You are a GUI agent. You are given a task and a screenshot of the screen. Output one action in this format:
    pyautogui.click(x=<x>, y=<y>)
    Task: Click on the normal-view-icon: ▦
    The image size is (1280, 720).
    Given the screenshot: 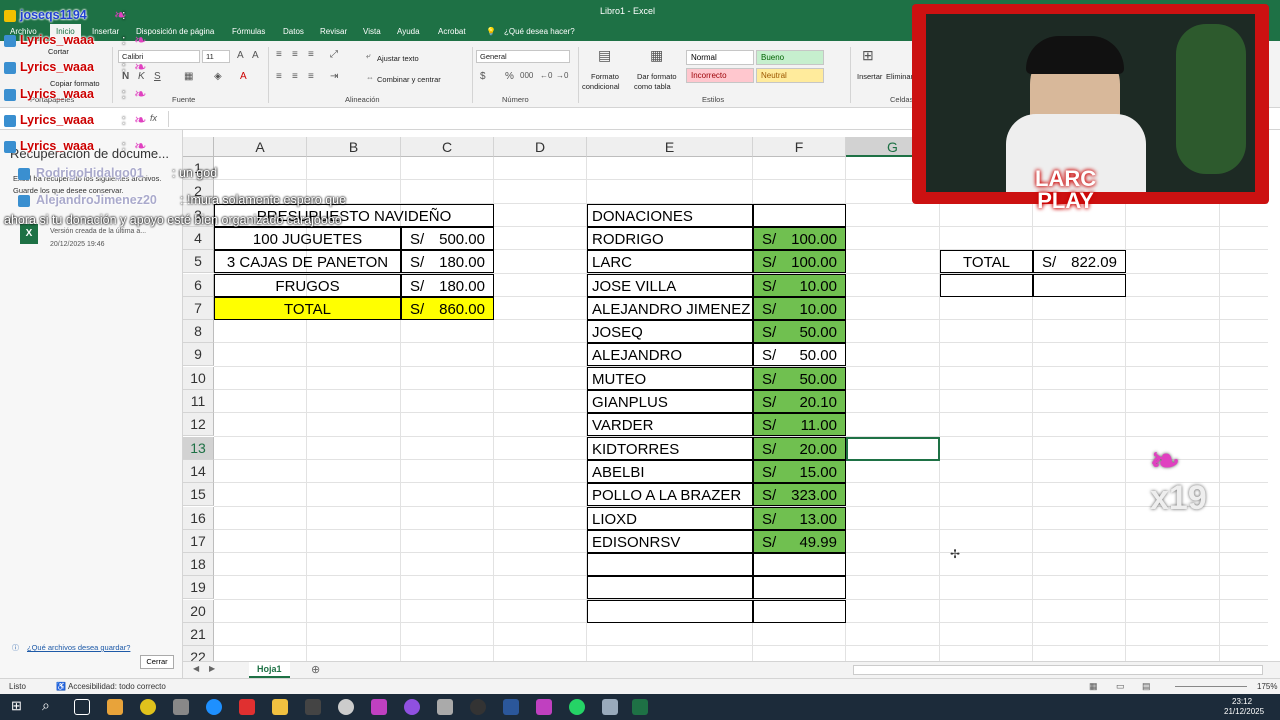 What is the action you would take?
    pyautogui.click(x=1093, y=686)
    